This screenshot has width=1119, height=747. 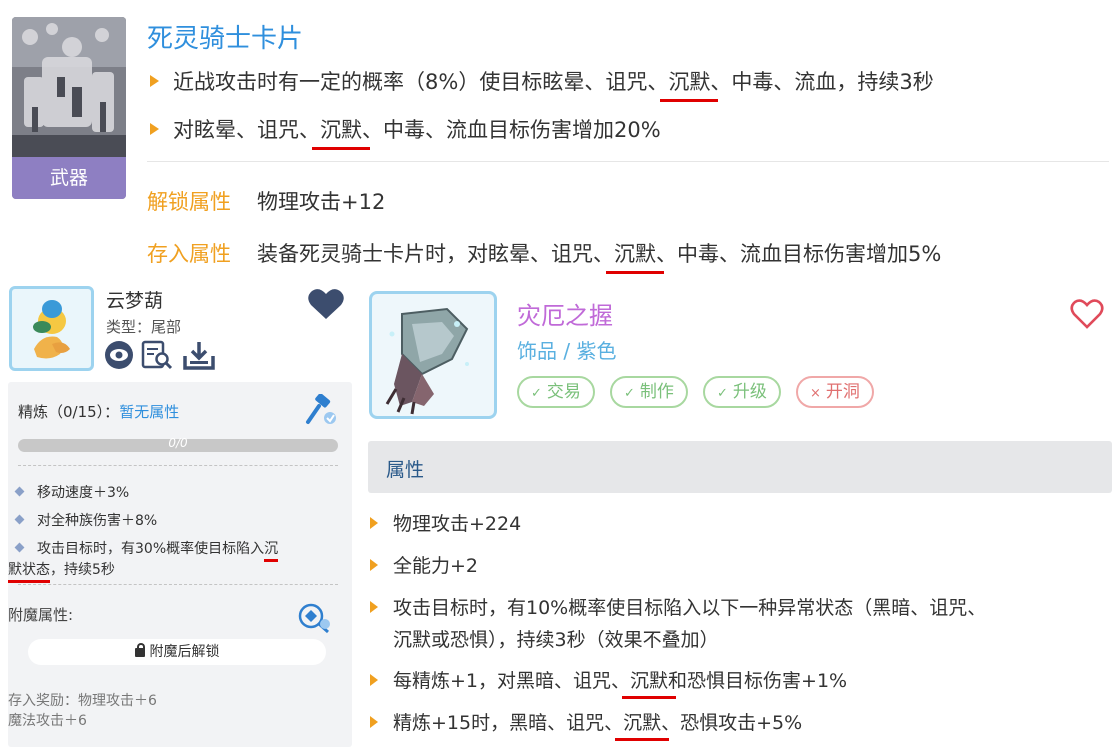 I want to click on item-attribute: 每精炼+1，对黑暗、诅咒、沉默和恐惧目标伤害+1%, so click(x=608, y=682).